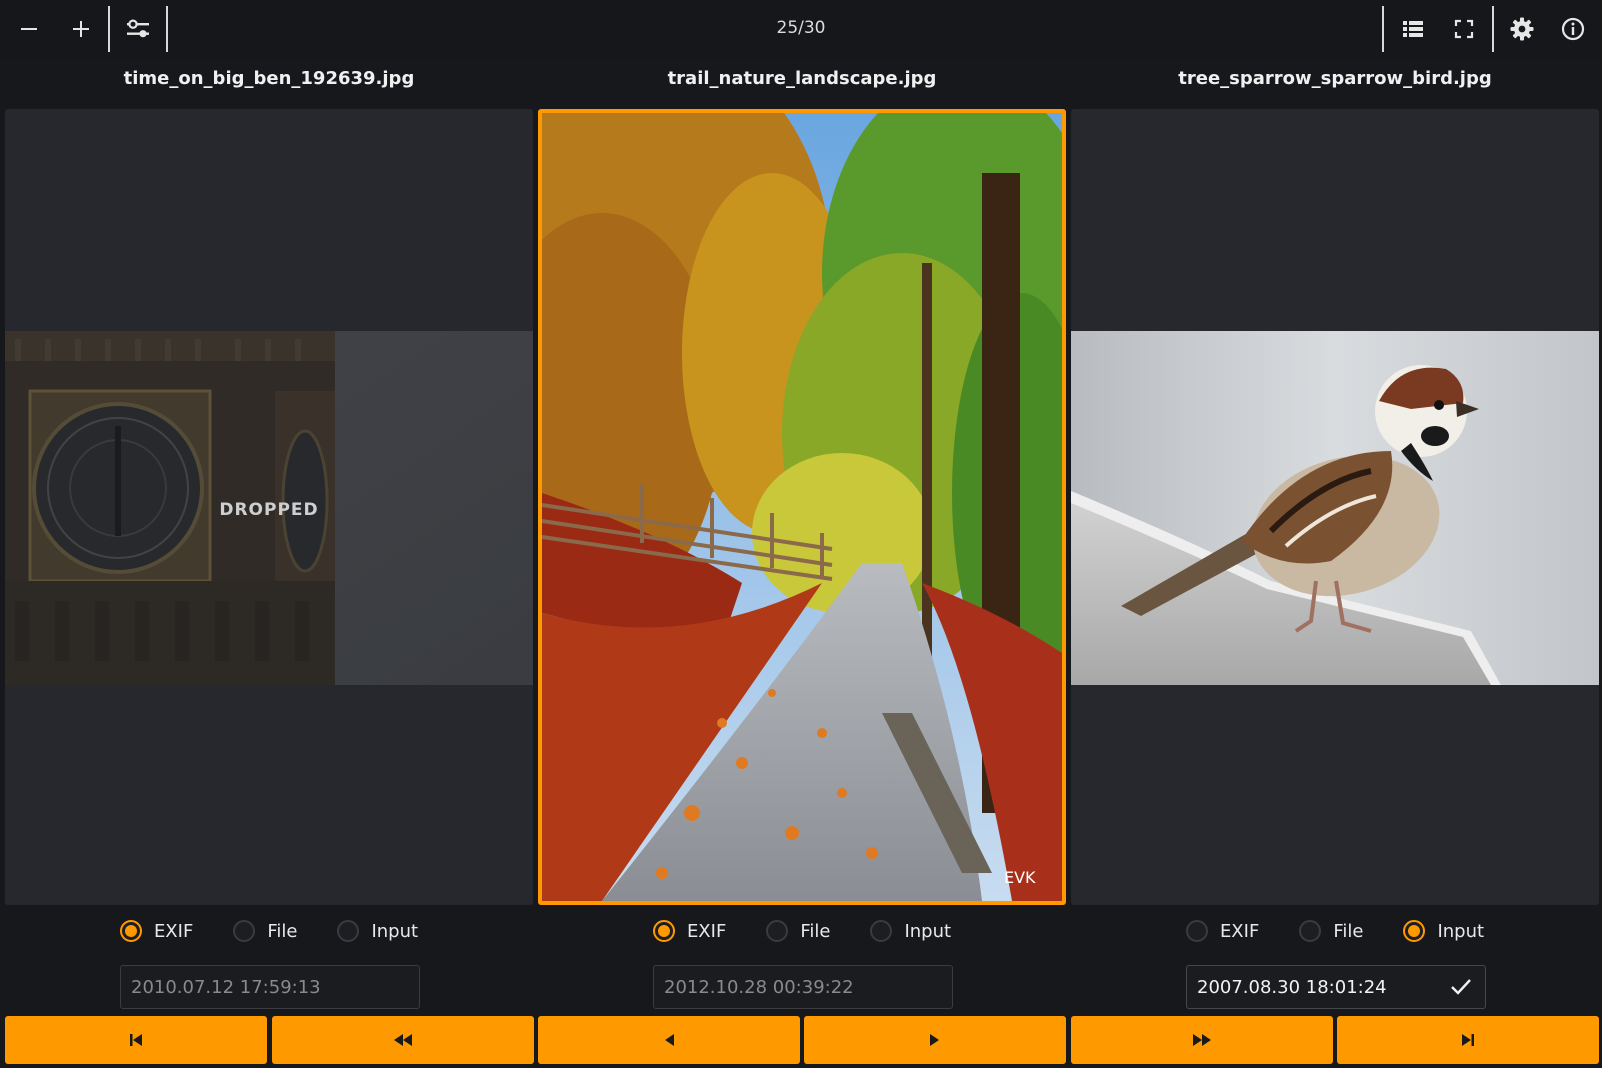 The height and width of the screenshot is (1068, 1602). I want to click on sparrow-photo, so click(1335, 508).